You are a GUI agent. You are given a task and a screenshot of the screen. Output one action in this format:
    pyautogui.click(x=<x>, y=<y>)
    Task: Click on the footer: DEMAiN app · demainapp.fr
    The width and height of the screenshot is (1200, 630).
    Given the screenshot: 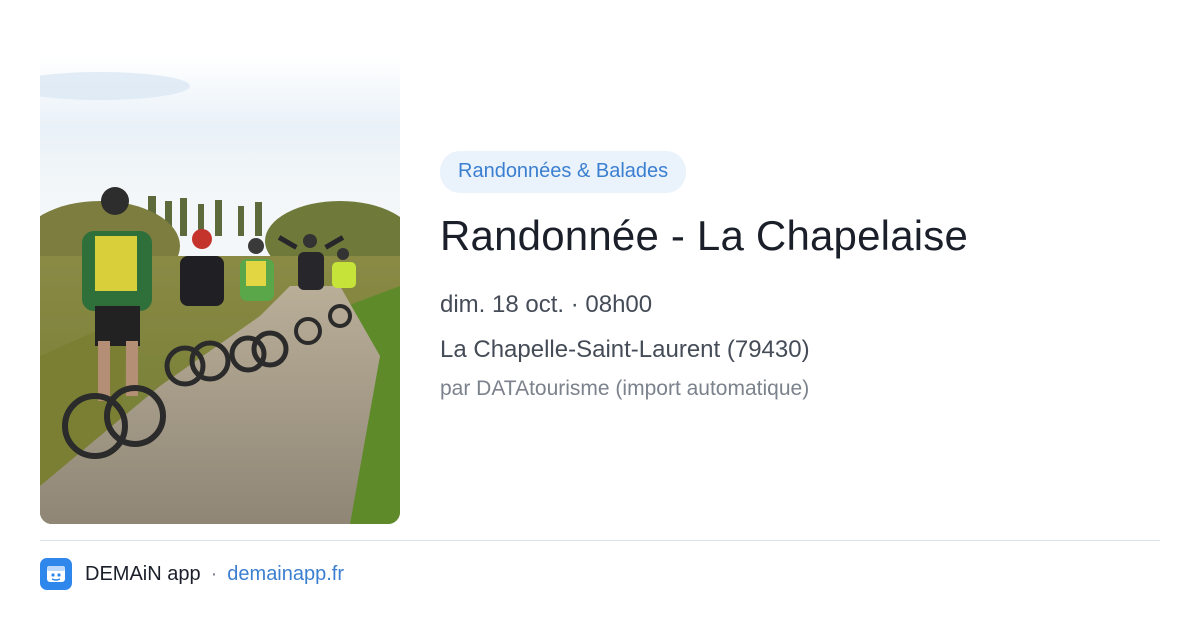 What is the action you would take?
    pyautogui.click(x=192, y=574)
    